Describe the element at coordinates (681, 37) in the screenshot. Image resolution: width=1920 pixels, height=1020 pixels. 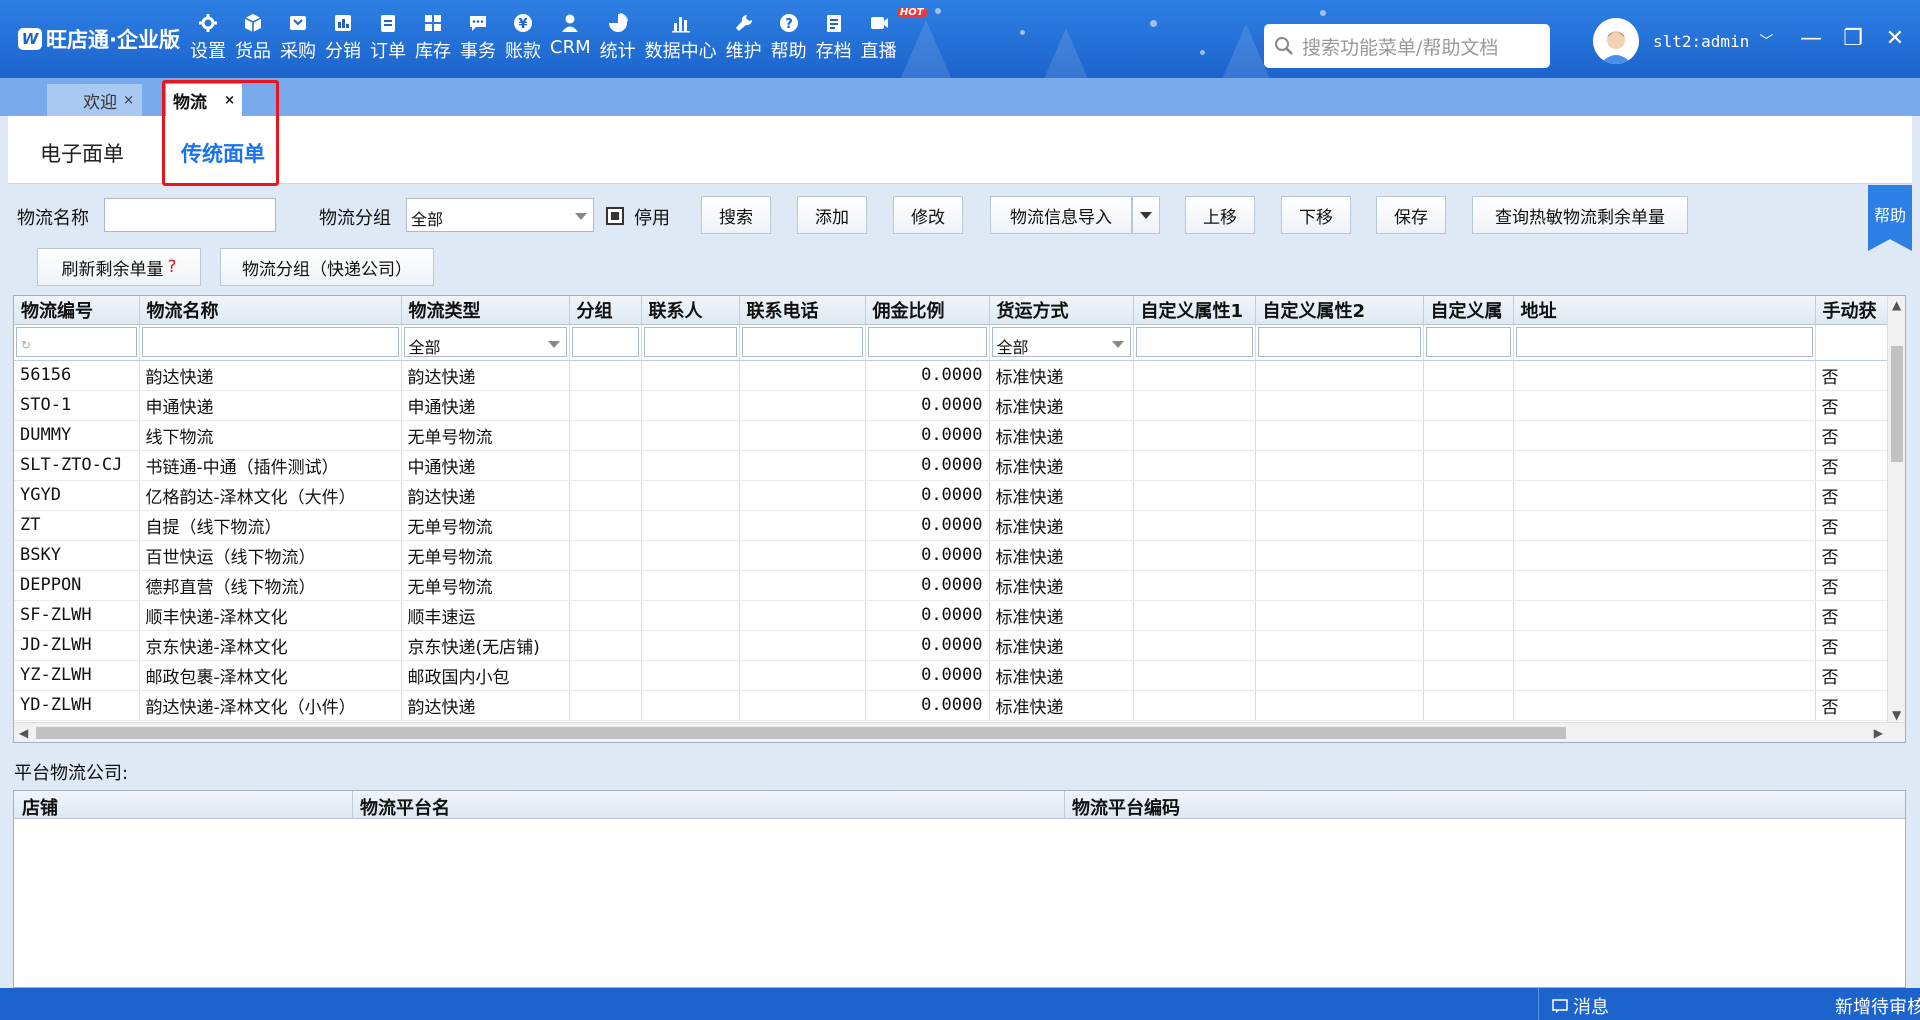
I see `nav-item-10: 数据中心` at that location.